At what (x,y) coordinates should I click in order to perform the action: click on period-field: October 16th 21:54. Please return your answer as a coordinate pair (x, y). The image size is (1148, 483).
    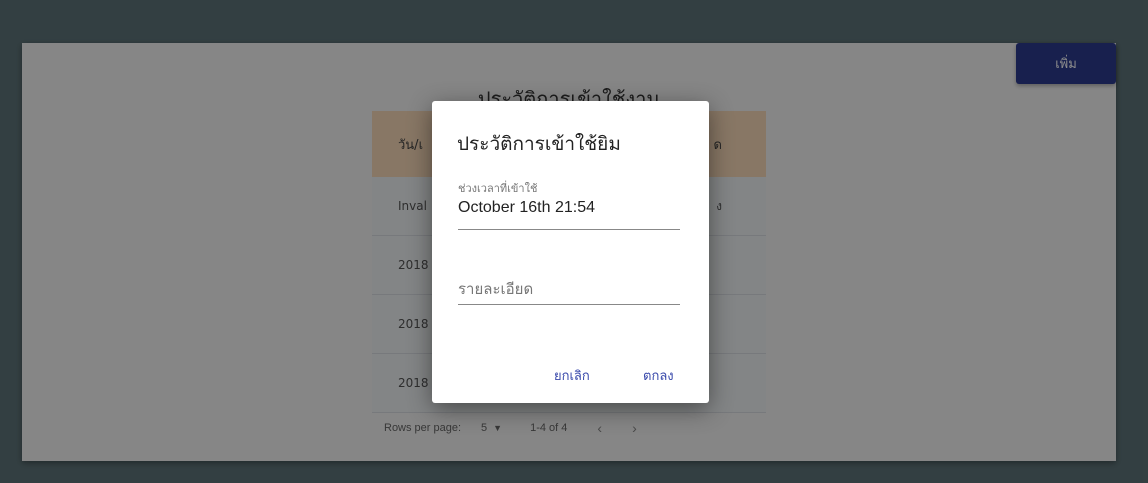
    Looking at the image, I should click on (569, 214).